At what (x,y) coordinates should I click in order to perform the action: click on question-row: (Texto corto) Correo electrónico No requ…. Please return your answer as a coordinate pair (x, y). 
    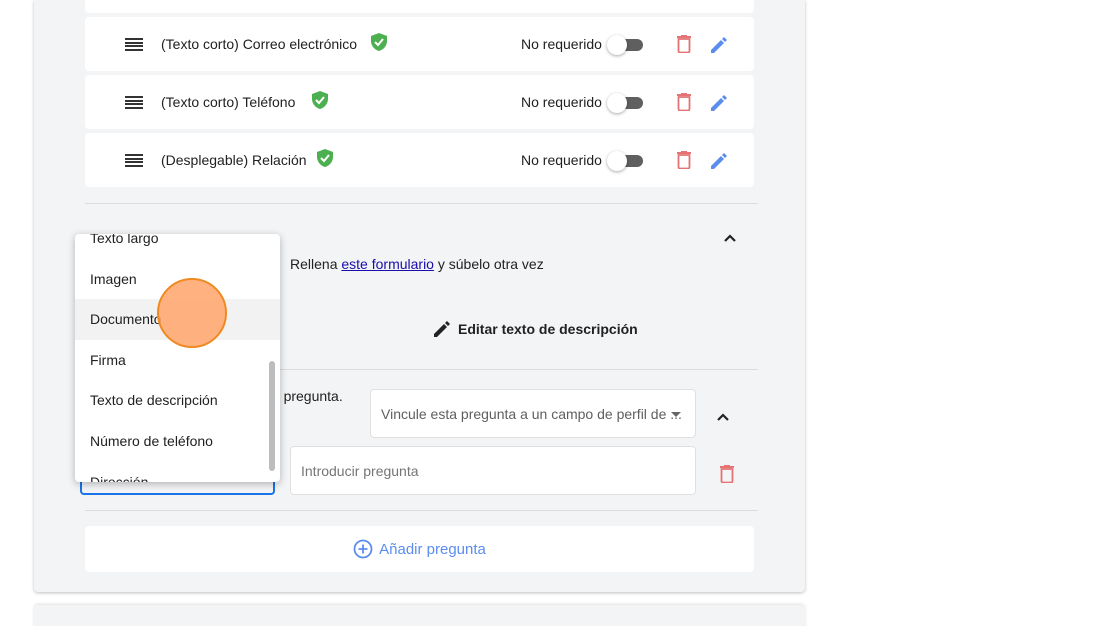
    Looking at the image, I should click on (419, 44).